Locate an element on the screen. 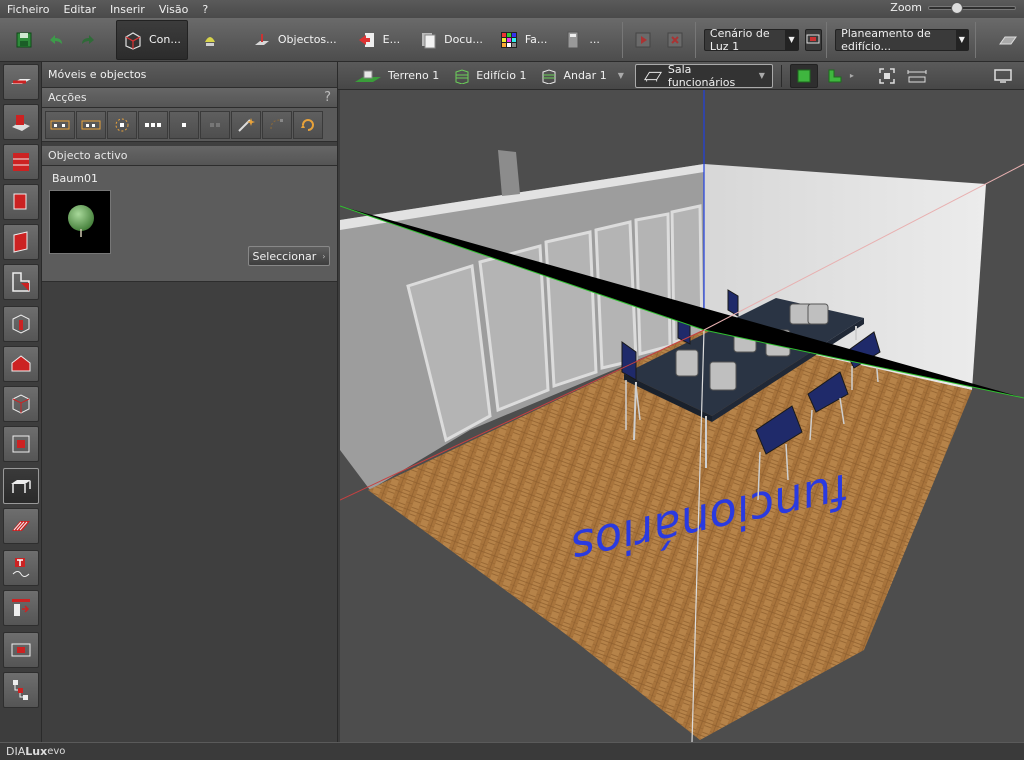  brand-suffix: evo is located at coordinates (56, 751).